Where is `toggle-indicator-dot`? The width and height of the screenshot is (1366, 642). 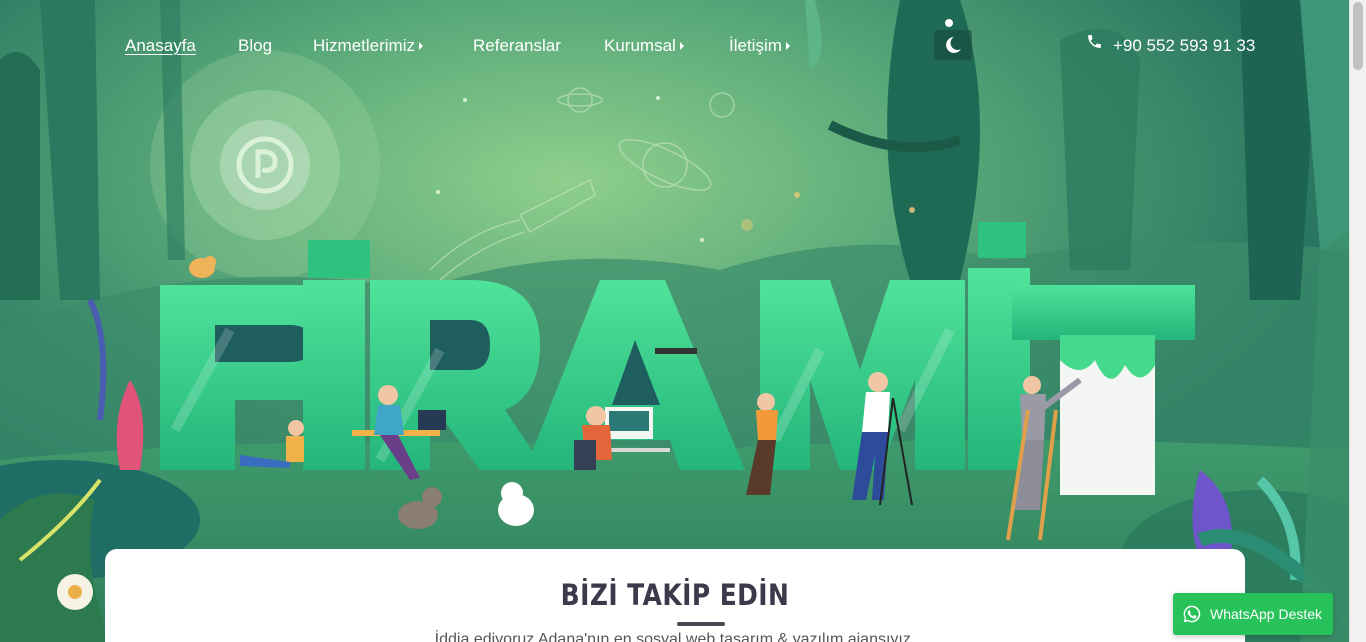
toggle-indicator-dot is located at coordinates (949, 23).